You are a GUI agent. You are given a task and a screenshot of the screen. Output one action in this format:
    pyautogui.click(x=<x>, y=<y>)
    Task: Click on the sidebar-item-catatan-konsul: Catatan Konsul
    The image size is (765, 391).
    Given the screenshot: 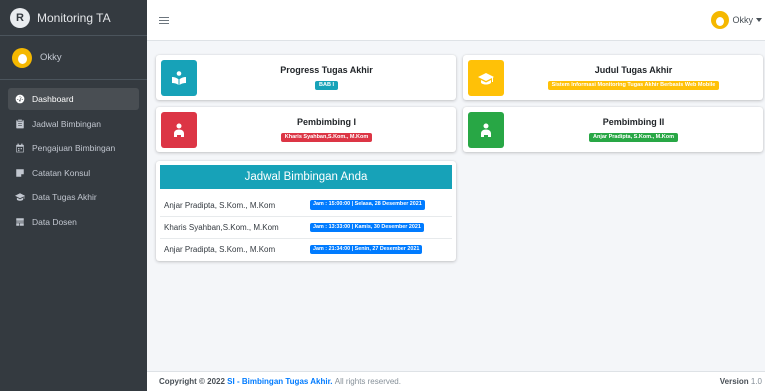 What is the action you would take?
    pyautogui.click(x=73, y=173)
    